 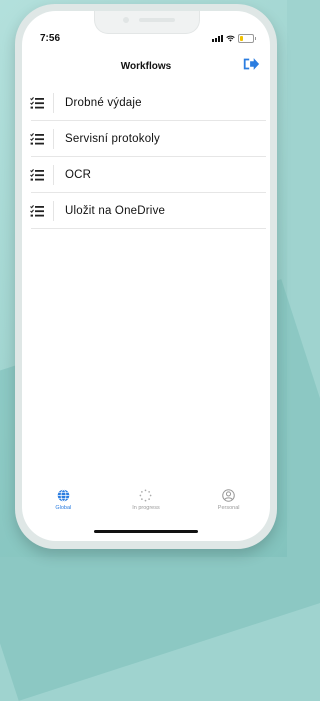 I want to click on workflow-label: Uložit na OneDrive, so click(x=115, y=211).